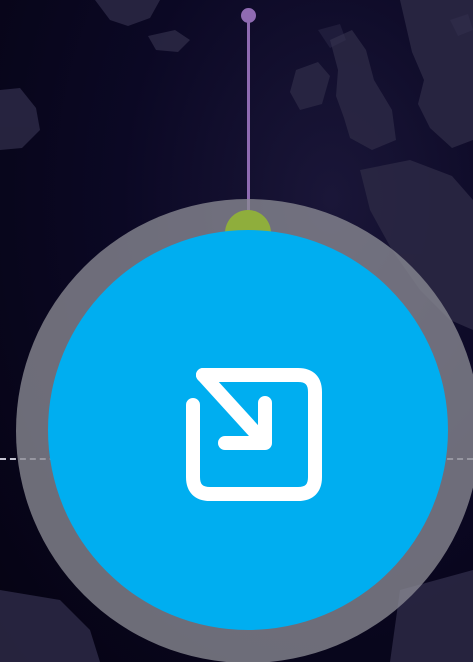 This screenshot has height=662, width=473. What do you see at coordinates (248, 15) in the screenshot?
I see `map-pin-head` at bounding box center [248, 15].